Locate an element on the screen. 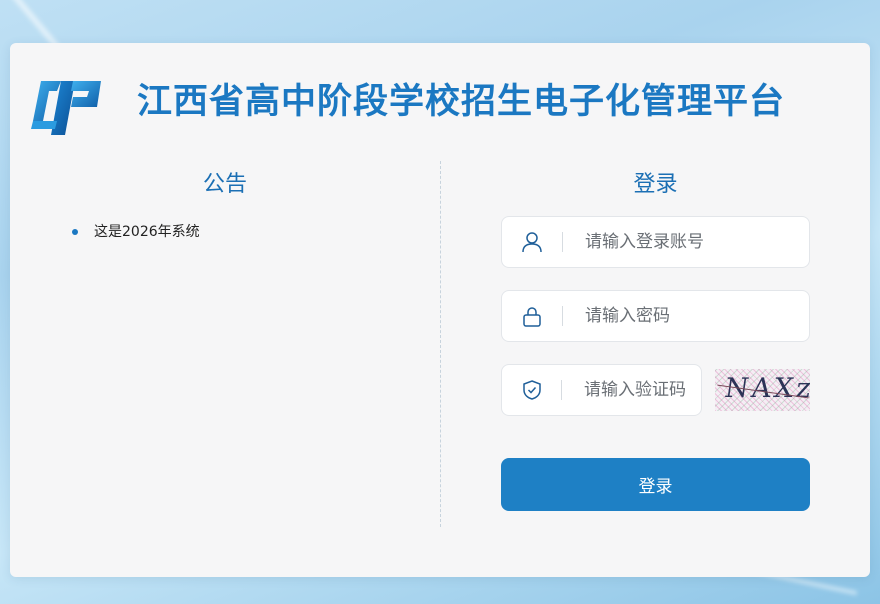  captcha-image: NAXz is located at coordinates (762, 390).